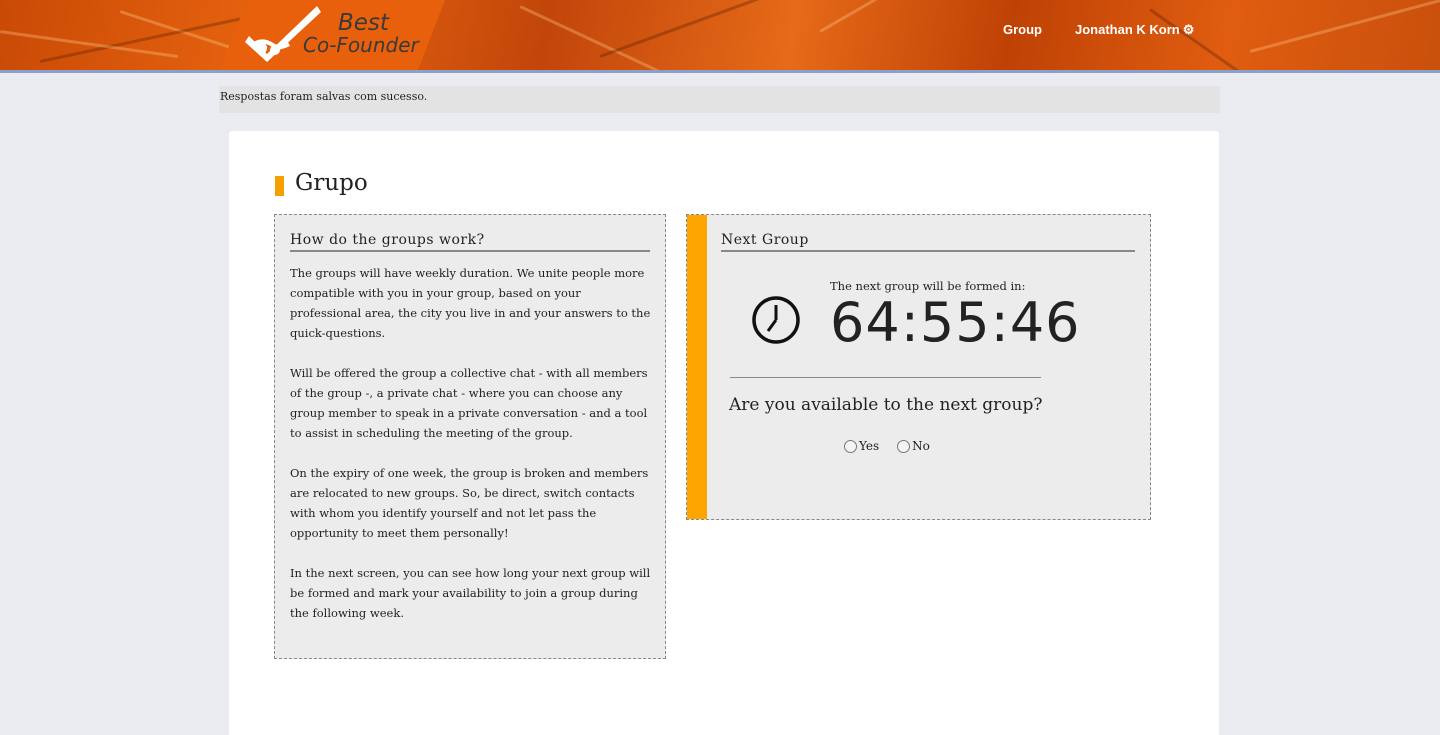 The image size is (1440, 735). I want to click on accent-stripe, so click(697, 367).